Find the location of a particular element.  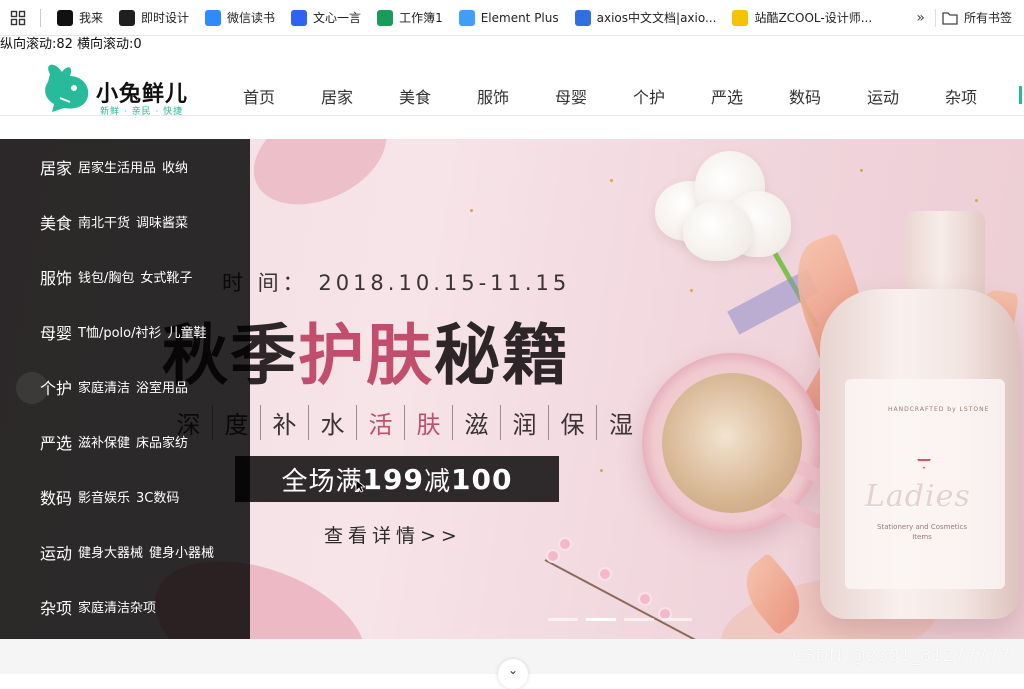

subtitle-char: 水 is located at coordinates (333, 422).